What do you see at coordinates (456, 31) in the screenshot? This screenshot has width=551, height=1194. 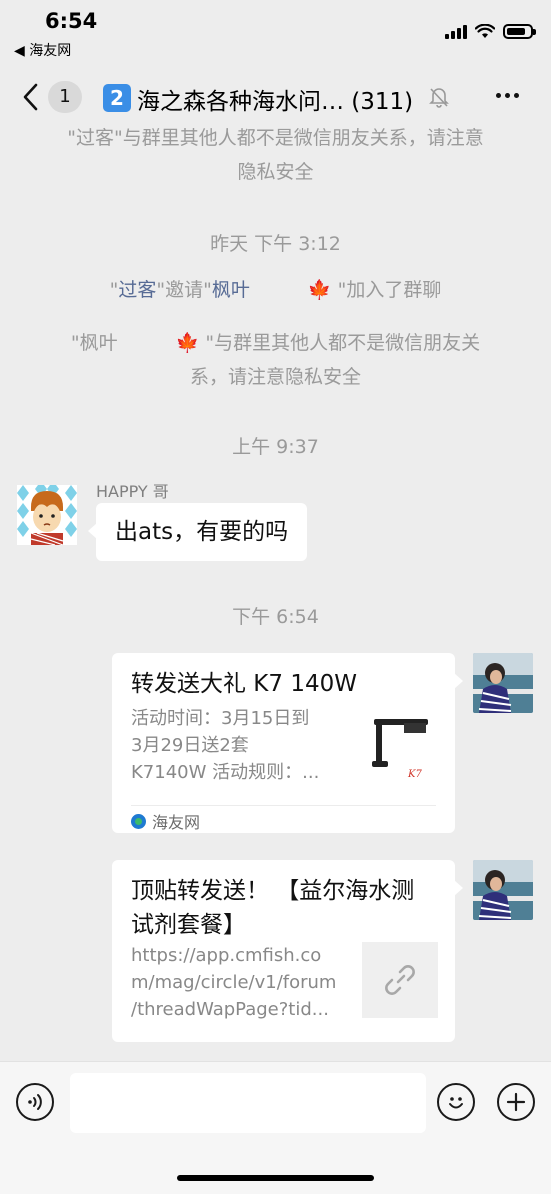 I see `signal-icon` at bounding box center [456, 31].